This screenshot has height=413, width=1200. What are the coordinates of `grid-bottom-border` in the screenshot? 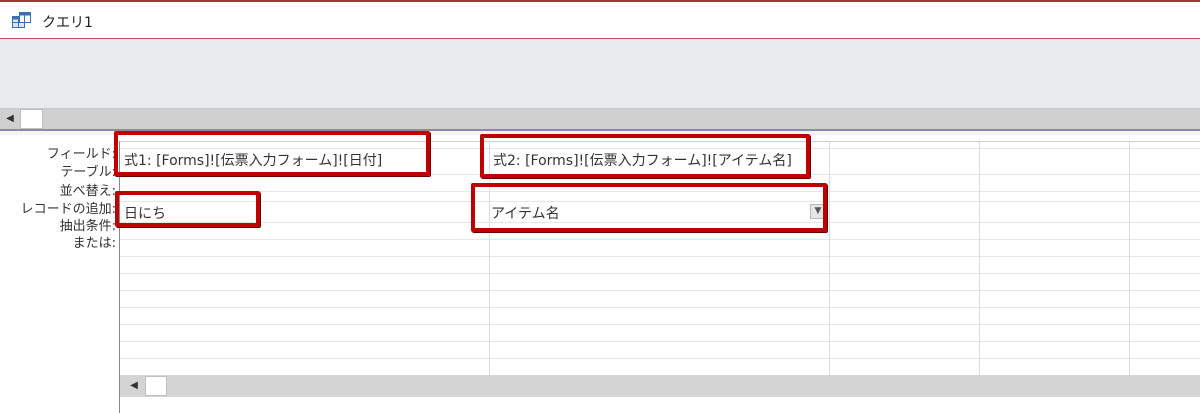 It's located at (119, 405).